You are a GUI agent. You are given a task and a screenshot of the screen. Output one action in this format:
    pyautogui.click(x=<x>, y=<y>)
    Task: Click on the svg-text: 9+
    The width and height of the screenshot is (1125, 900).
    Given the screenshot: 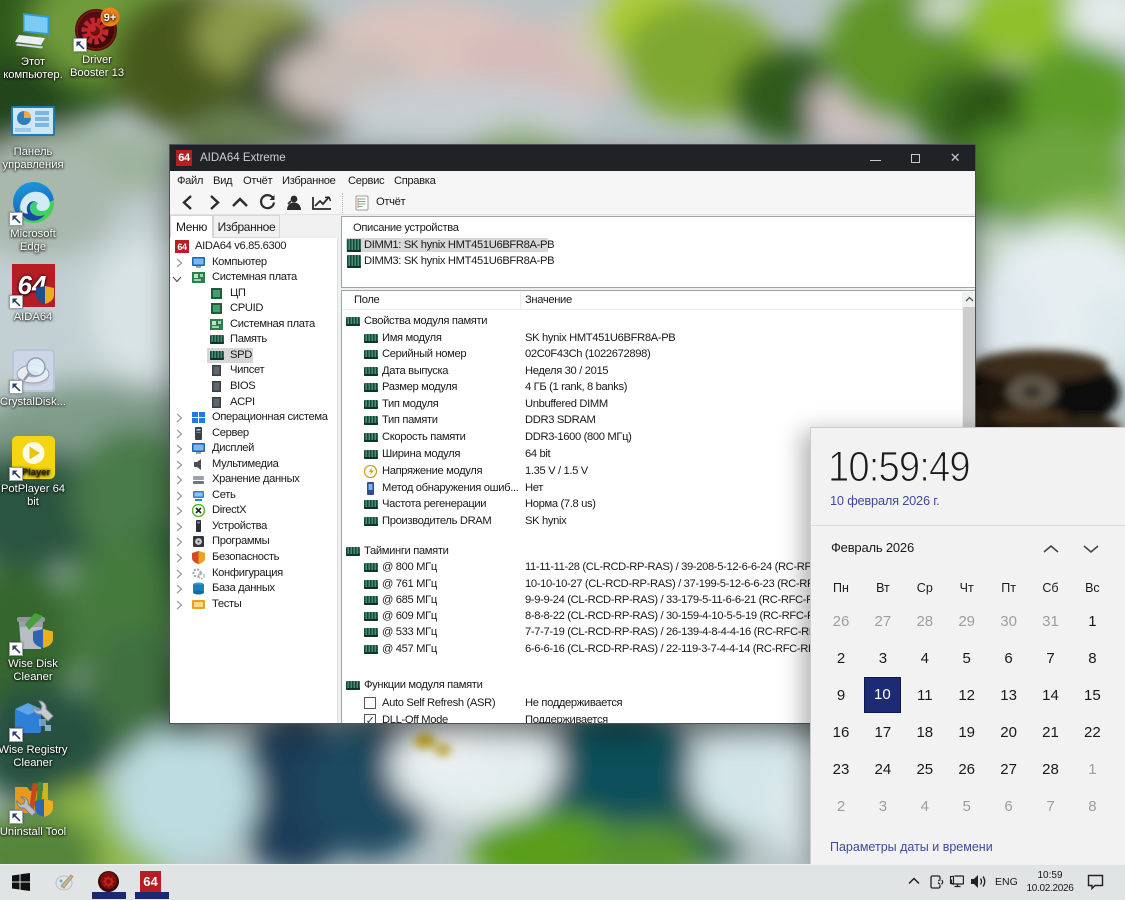 What is the action you would take?
    pyautogui.click(x=110, y=18)
    